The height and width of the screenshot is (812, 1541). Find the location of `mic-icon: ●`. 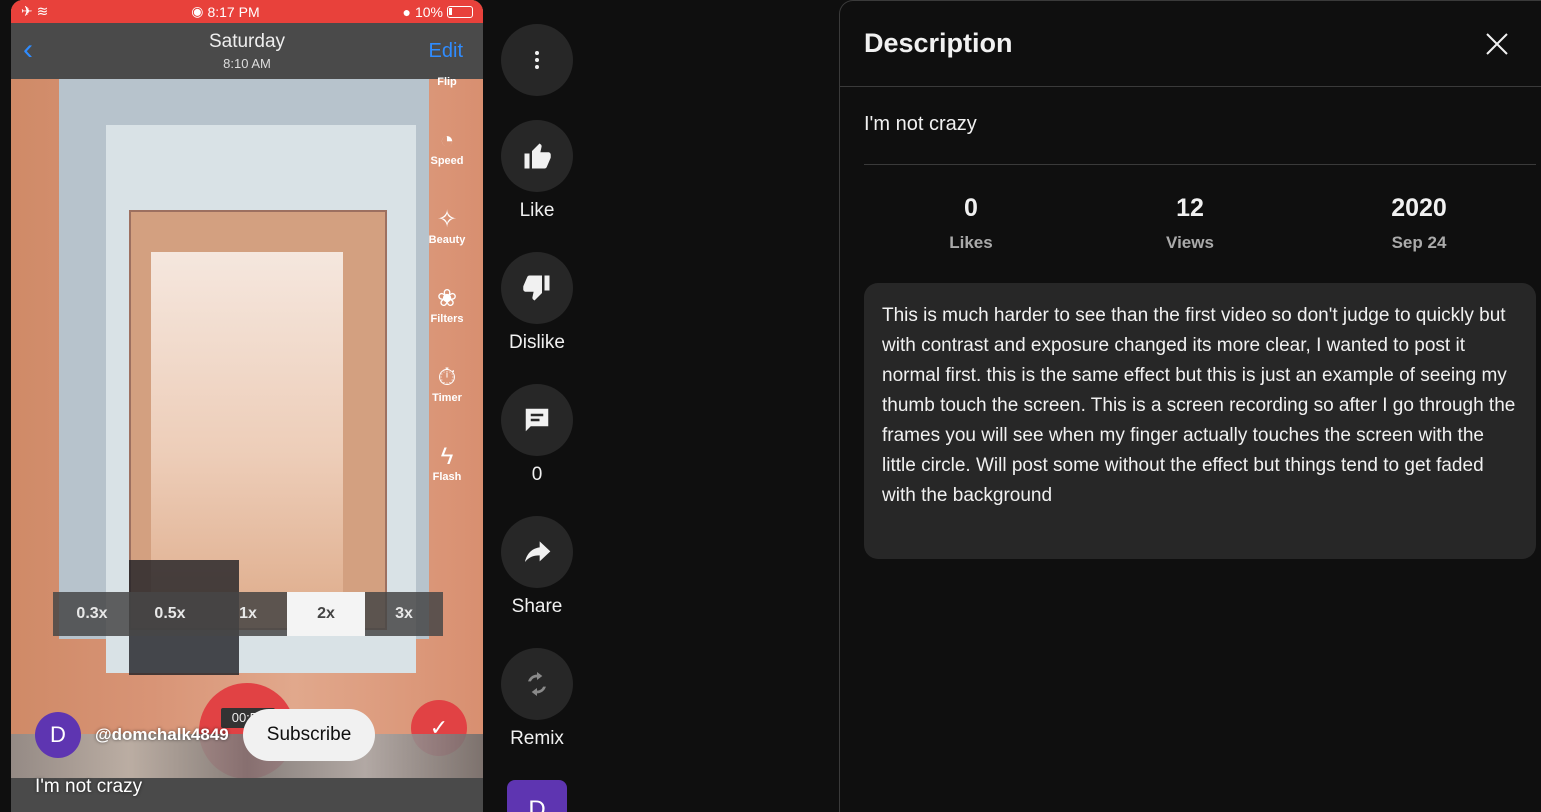

mic-icon: ● is located at coordinates (406, 11).